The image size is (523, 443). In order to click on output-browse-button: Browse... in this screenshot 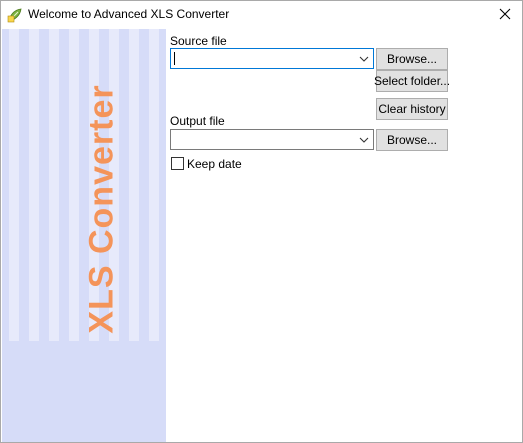, I will do `click(412, 140)`.